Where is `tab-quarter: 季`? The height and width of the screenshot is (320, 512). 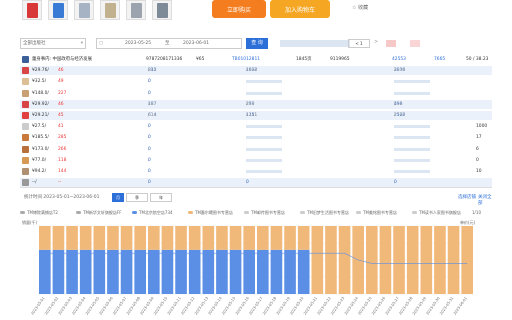
tab-quarter: 季 is located at coordinates (137, 197).